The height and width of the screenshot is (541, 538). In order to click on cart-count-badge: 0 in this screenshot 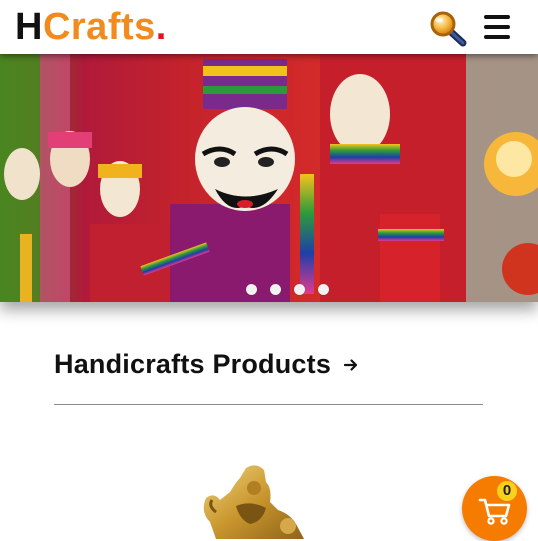, I will do `click(507, 491)`.